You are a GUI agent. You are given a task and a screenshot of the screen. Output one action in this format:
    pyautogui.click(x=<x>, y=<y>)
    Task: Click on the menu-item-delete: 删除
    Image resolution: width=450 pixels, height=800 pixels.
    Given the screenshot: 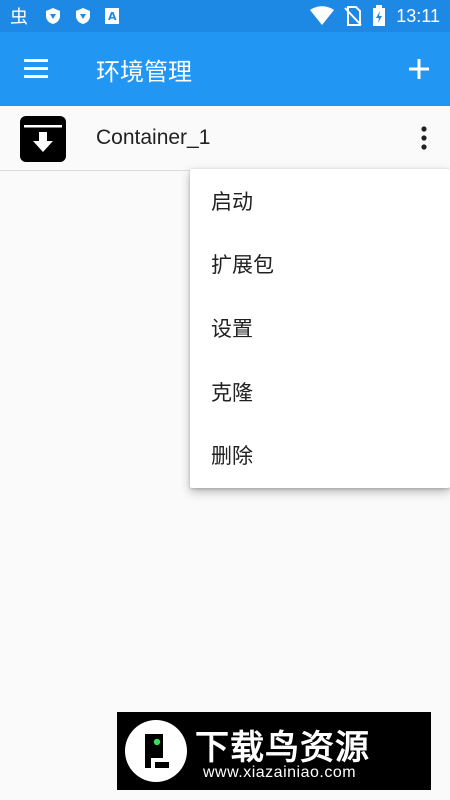 What is the action you would take?
    pyautogui.click(x=320, y=455)
    